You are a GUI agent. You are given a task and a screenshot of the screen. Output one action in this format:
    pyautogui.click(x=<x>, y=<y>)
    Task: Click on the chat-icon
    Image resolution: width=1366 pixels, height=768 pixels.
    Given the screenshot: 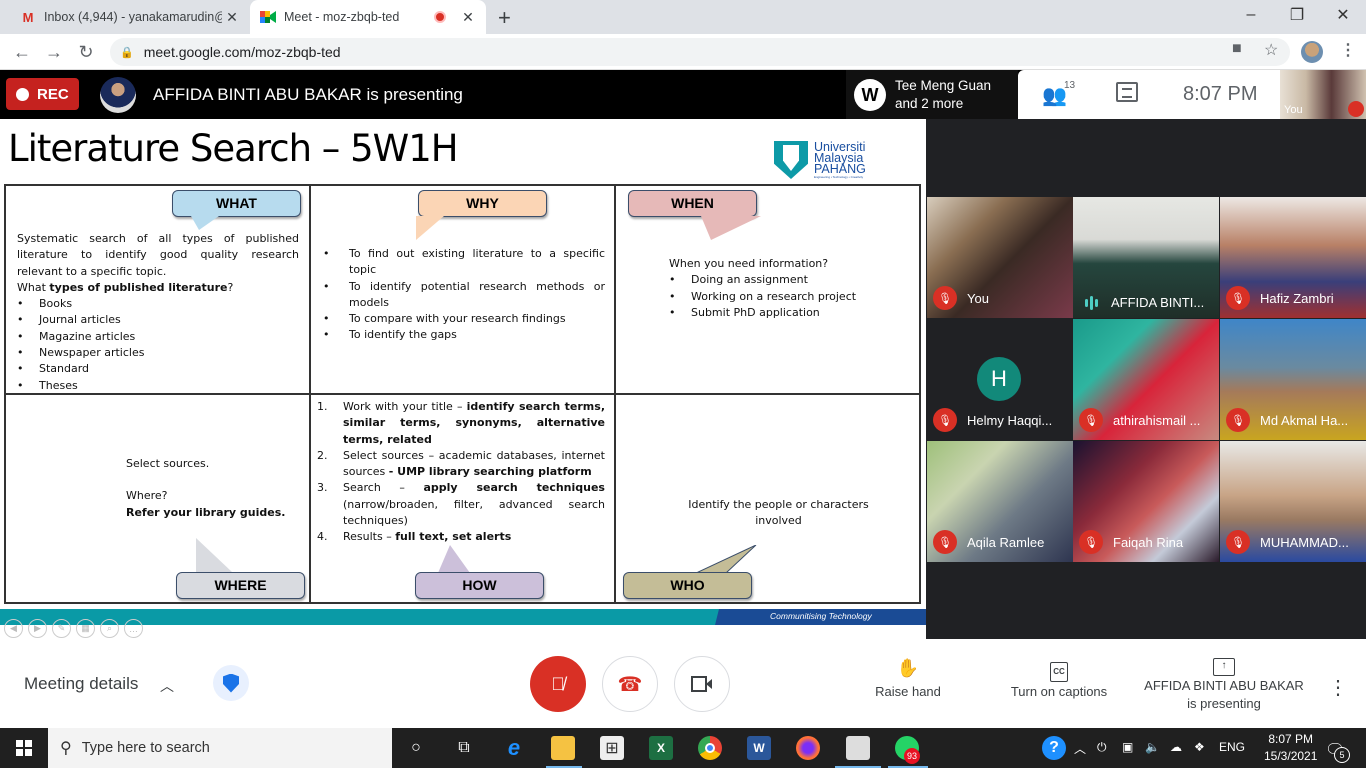 What is the action you would take?
    pyautogui.click(x=1127, y=92)
    